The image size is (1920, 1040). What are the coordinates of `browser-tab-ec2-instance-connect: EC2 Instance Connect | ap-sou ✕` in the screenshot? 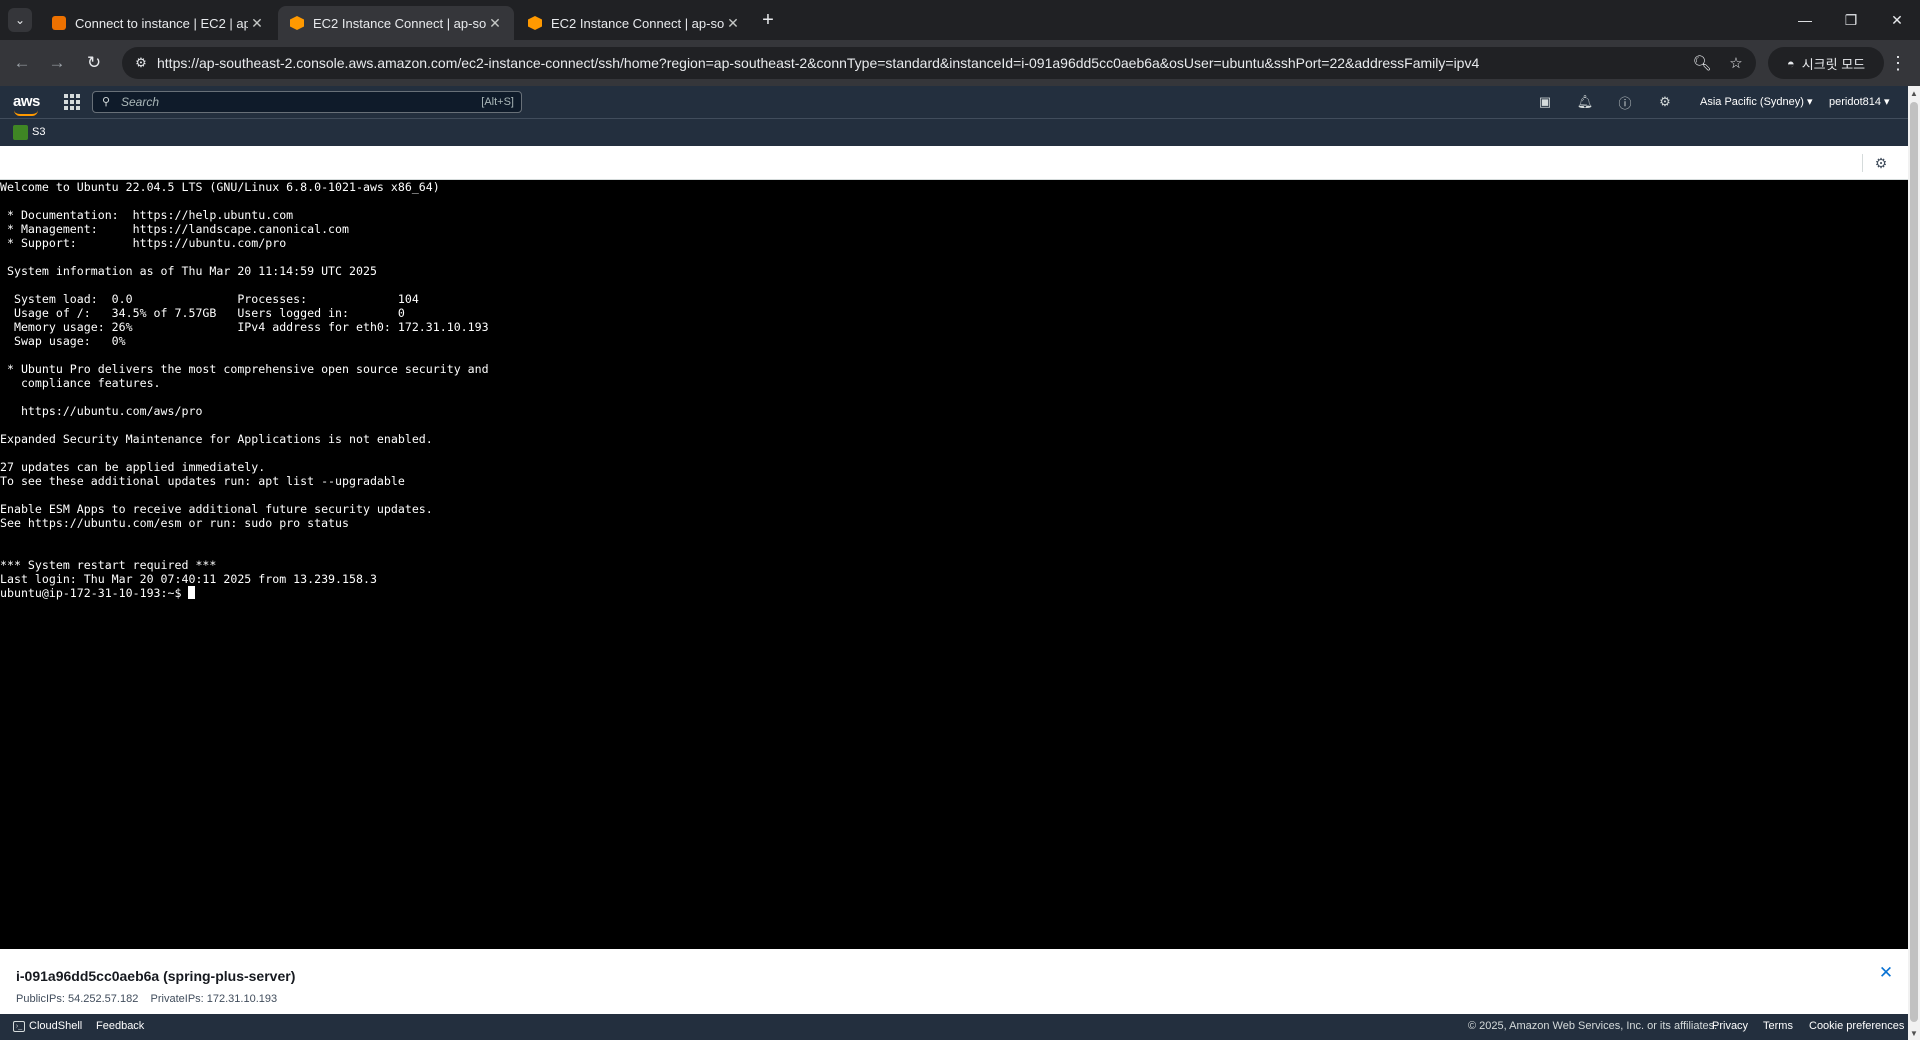 It's located at (634, 23).